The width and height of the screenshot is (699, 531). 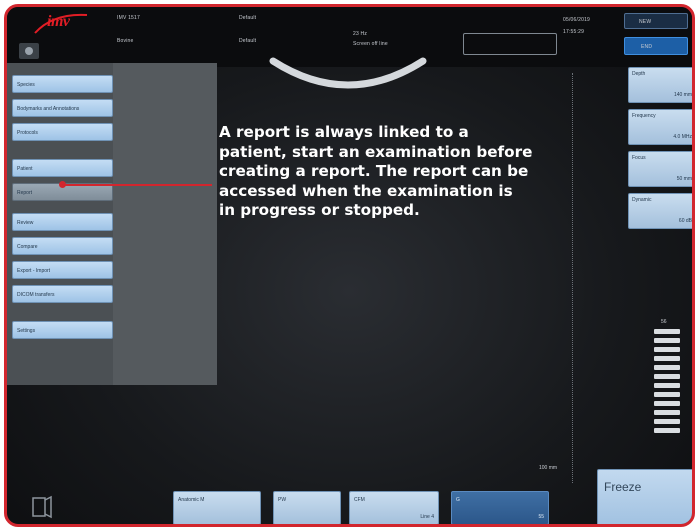 What do you see at coordinates (639, 158) in the screenshot?
I see `param-label: Focus` at bounding box center [639, 158].